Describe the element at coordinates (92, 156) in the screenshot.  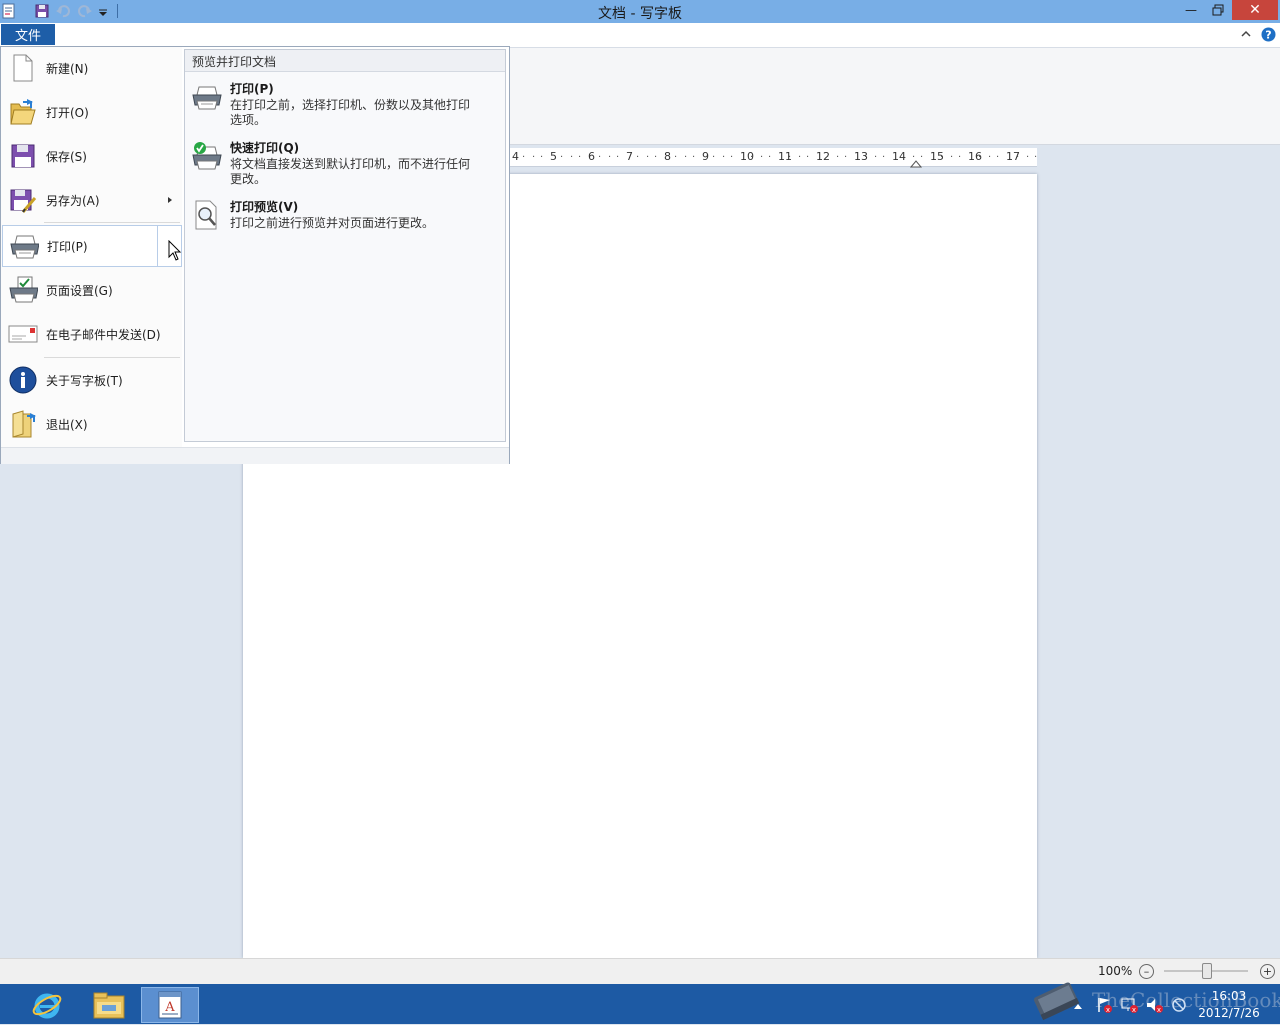
I see `menu-item-save: 保存(S)` at that location.